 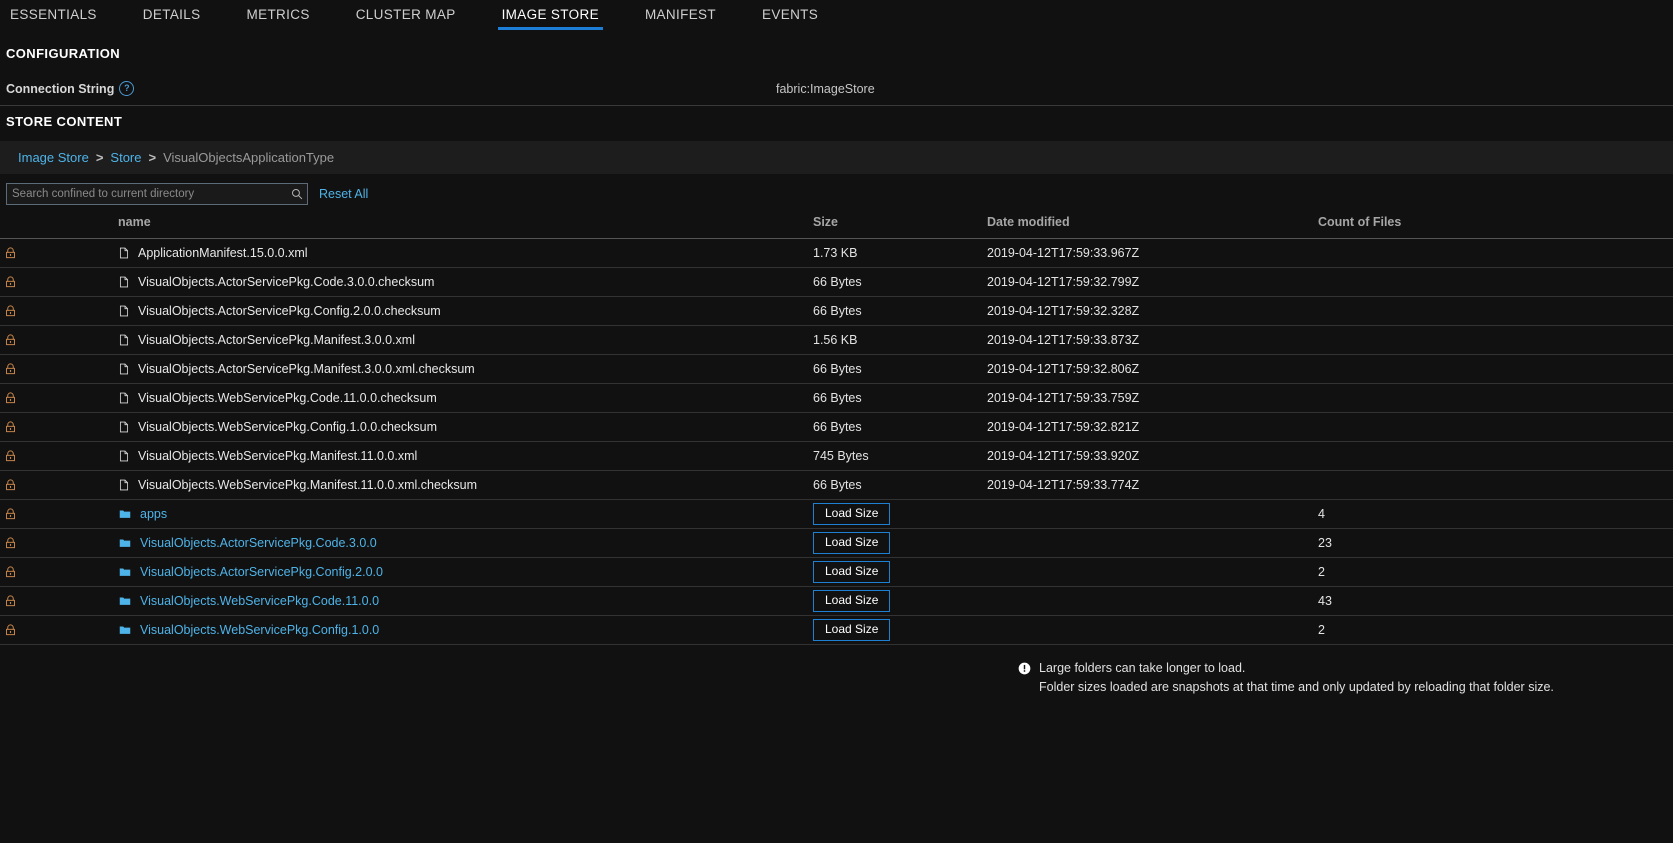 What do you see at coordinates (427, 227) in the screenshot?
I see `column-header-name: name` at bounding box center [427, 227].